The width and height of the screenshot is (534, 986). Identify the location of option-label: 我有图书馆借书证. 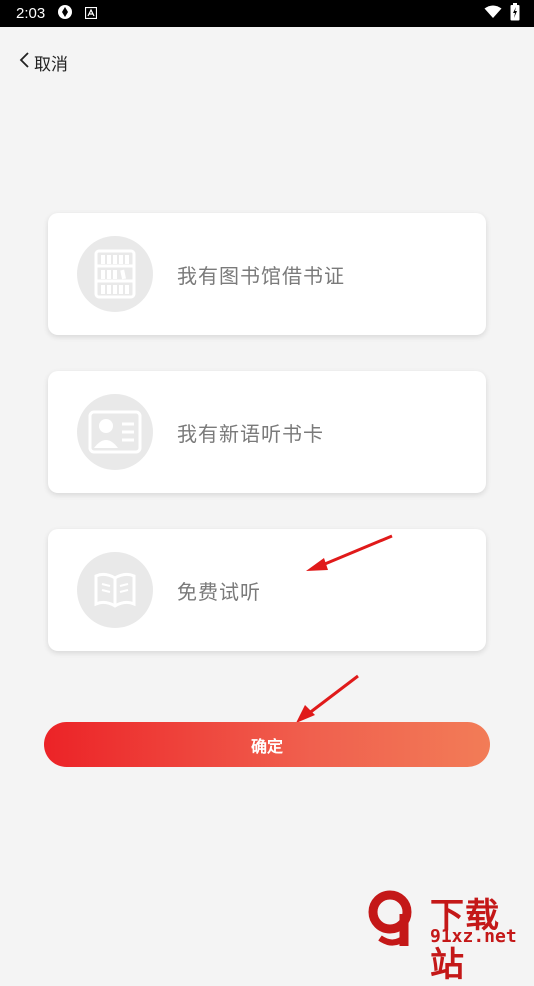
(261, 275).